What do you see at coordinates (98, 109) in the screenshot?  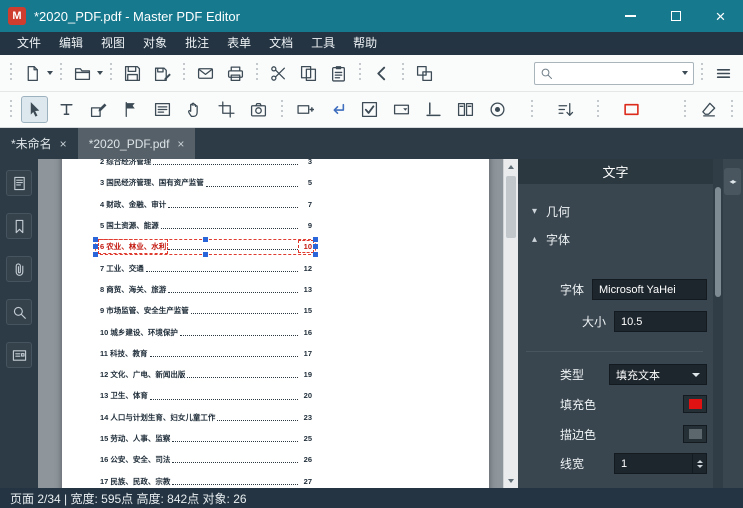 I see `edit-object-tool-button` at bounding box center [98, 109].